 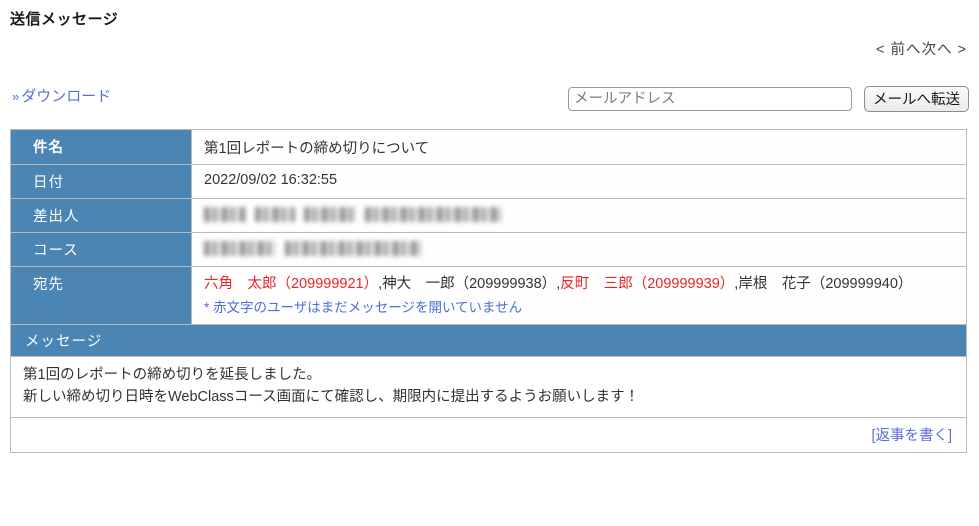 I want to click on table-row-course: コース, so click(x=488, y=249).